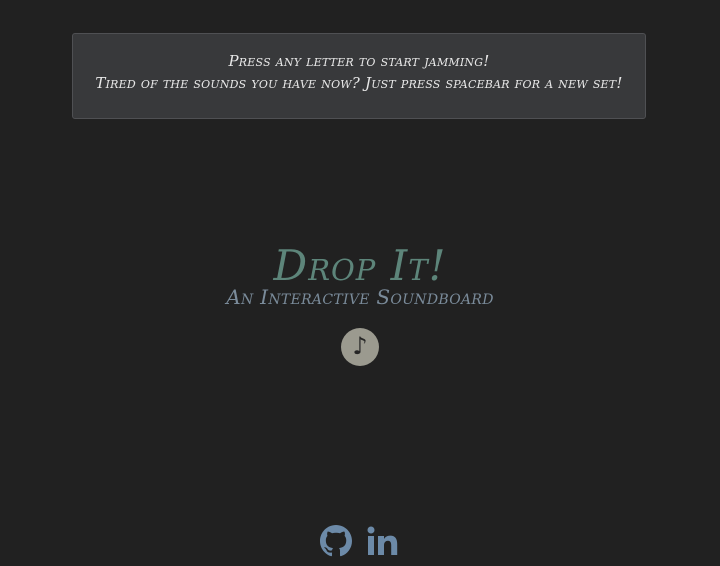  I want to click on social-links, so click(360, 543).